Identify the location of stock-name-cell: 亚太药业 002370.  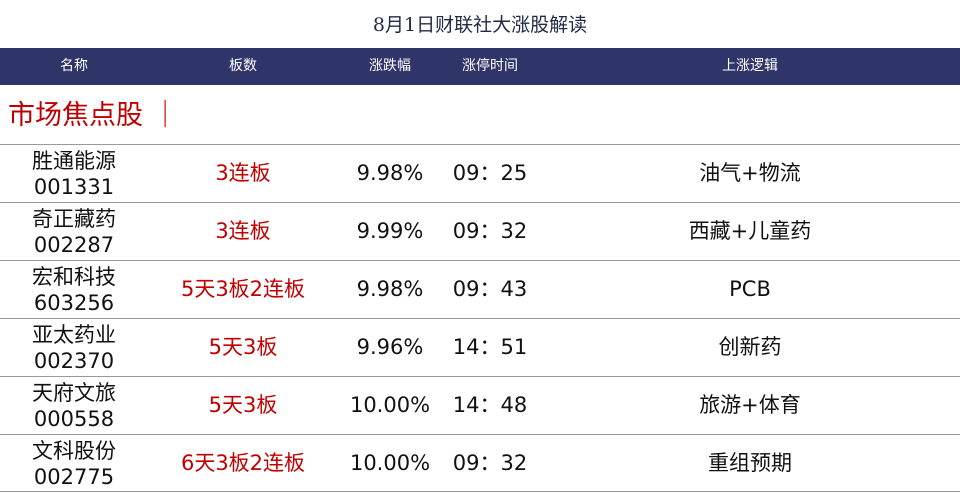
(74, 348).